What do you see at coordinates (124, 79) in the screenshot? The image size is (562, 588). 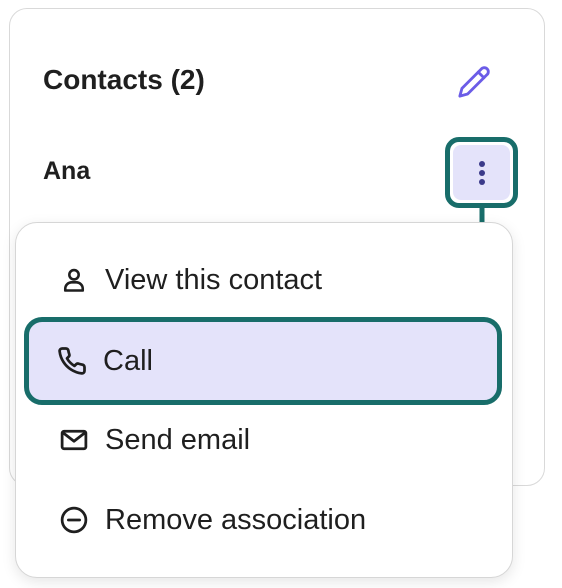 I see `card-title: Contacts (2)` at bounding box center [124, 79].